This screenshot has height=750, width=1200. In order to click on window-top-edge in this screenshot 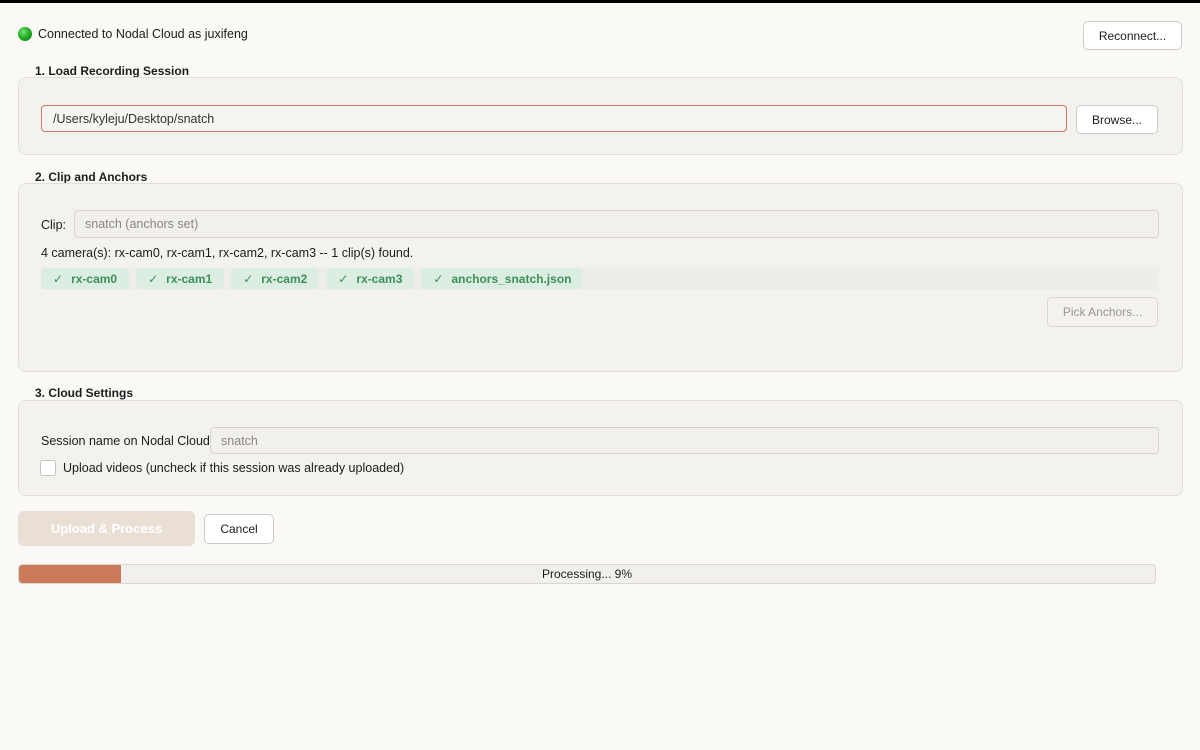, I will do `click(600, 1)`.